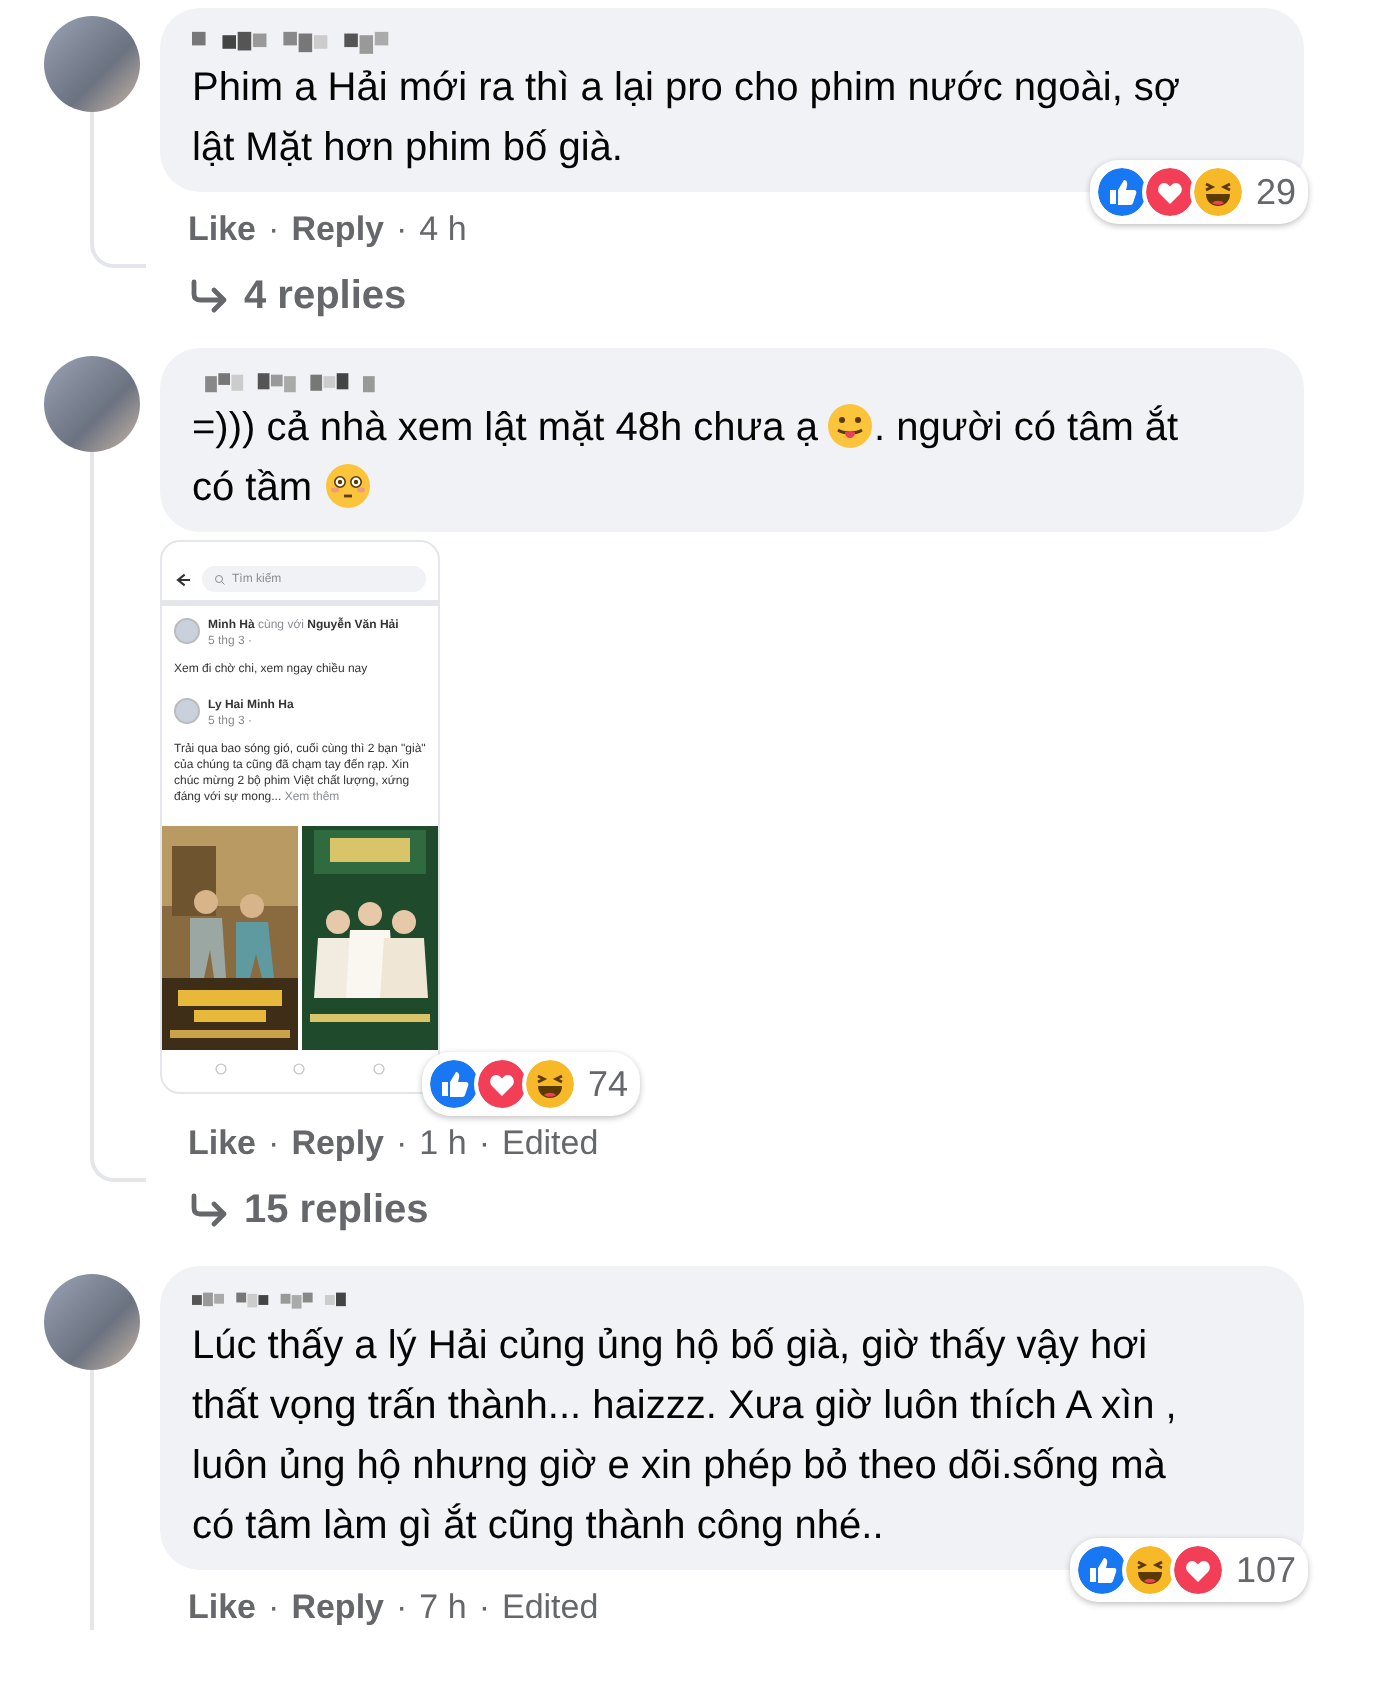  What do you see at coordinates (220, 579) in the screenshot?
I see `search-icon` at bounding box center [220, 579].